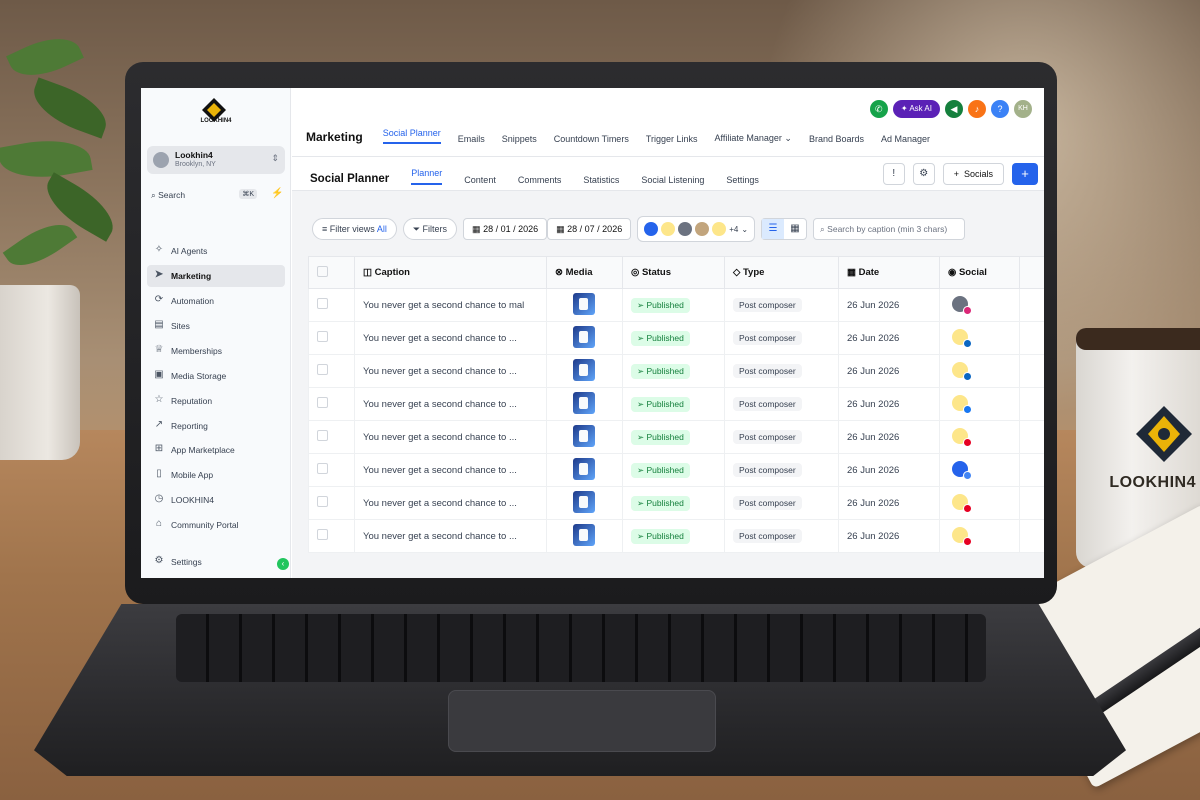 The height and width of the screenshot is (800, 1200). I want to click on sidebar-item-app-marketplace: ⊞ App Marketplace, so click(216, 450).